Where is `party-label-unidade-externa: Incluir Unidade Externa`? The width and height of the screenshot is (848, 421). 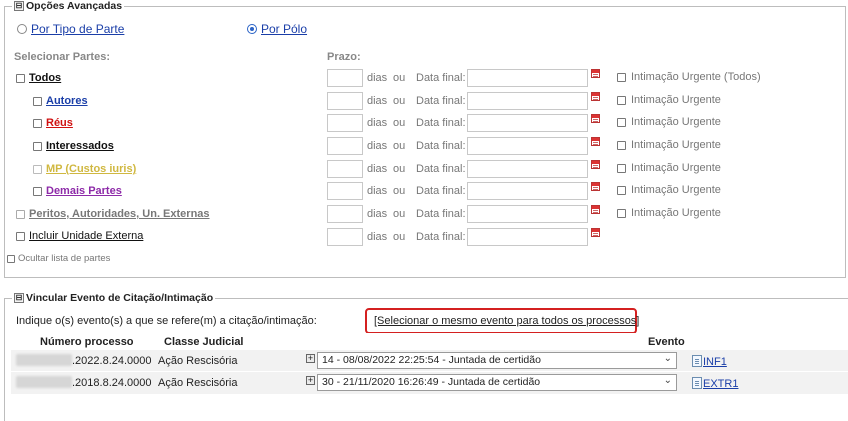
party-label-unidade-externa: Incluir Unidade Externa is located at coordinates (86, 236).